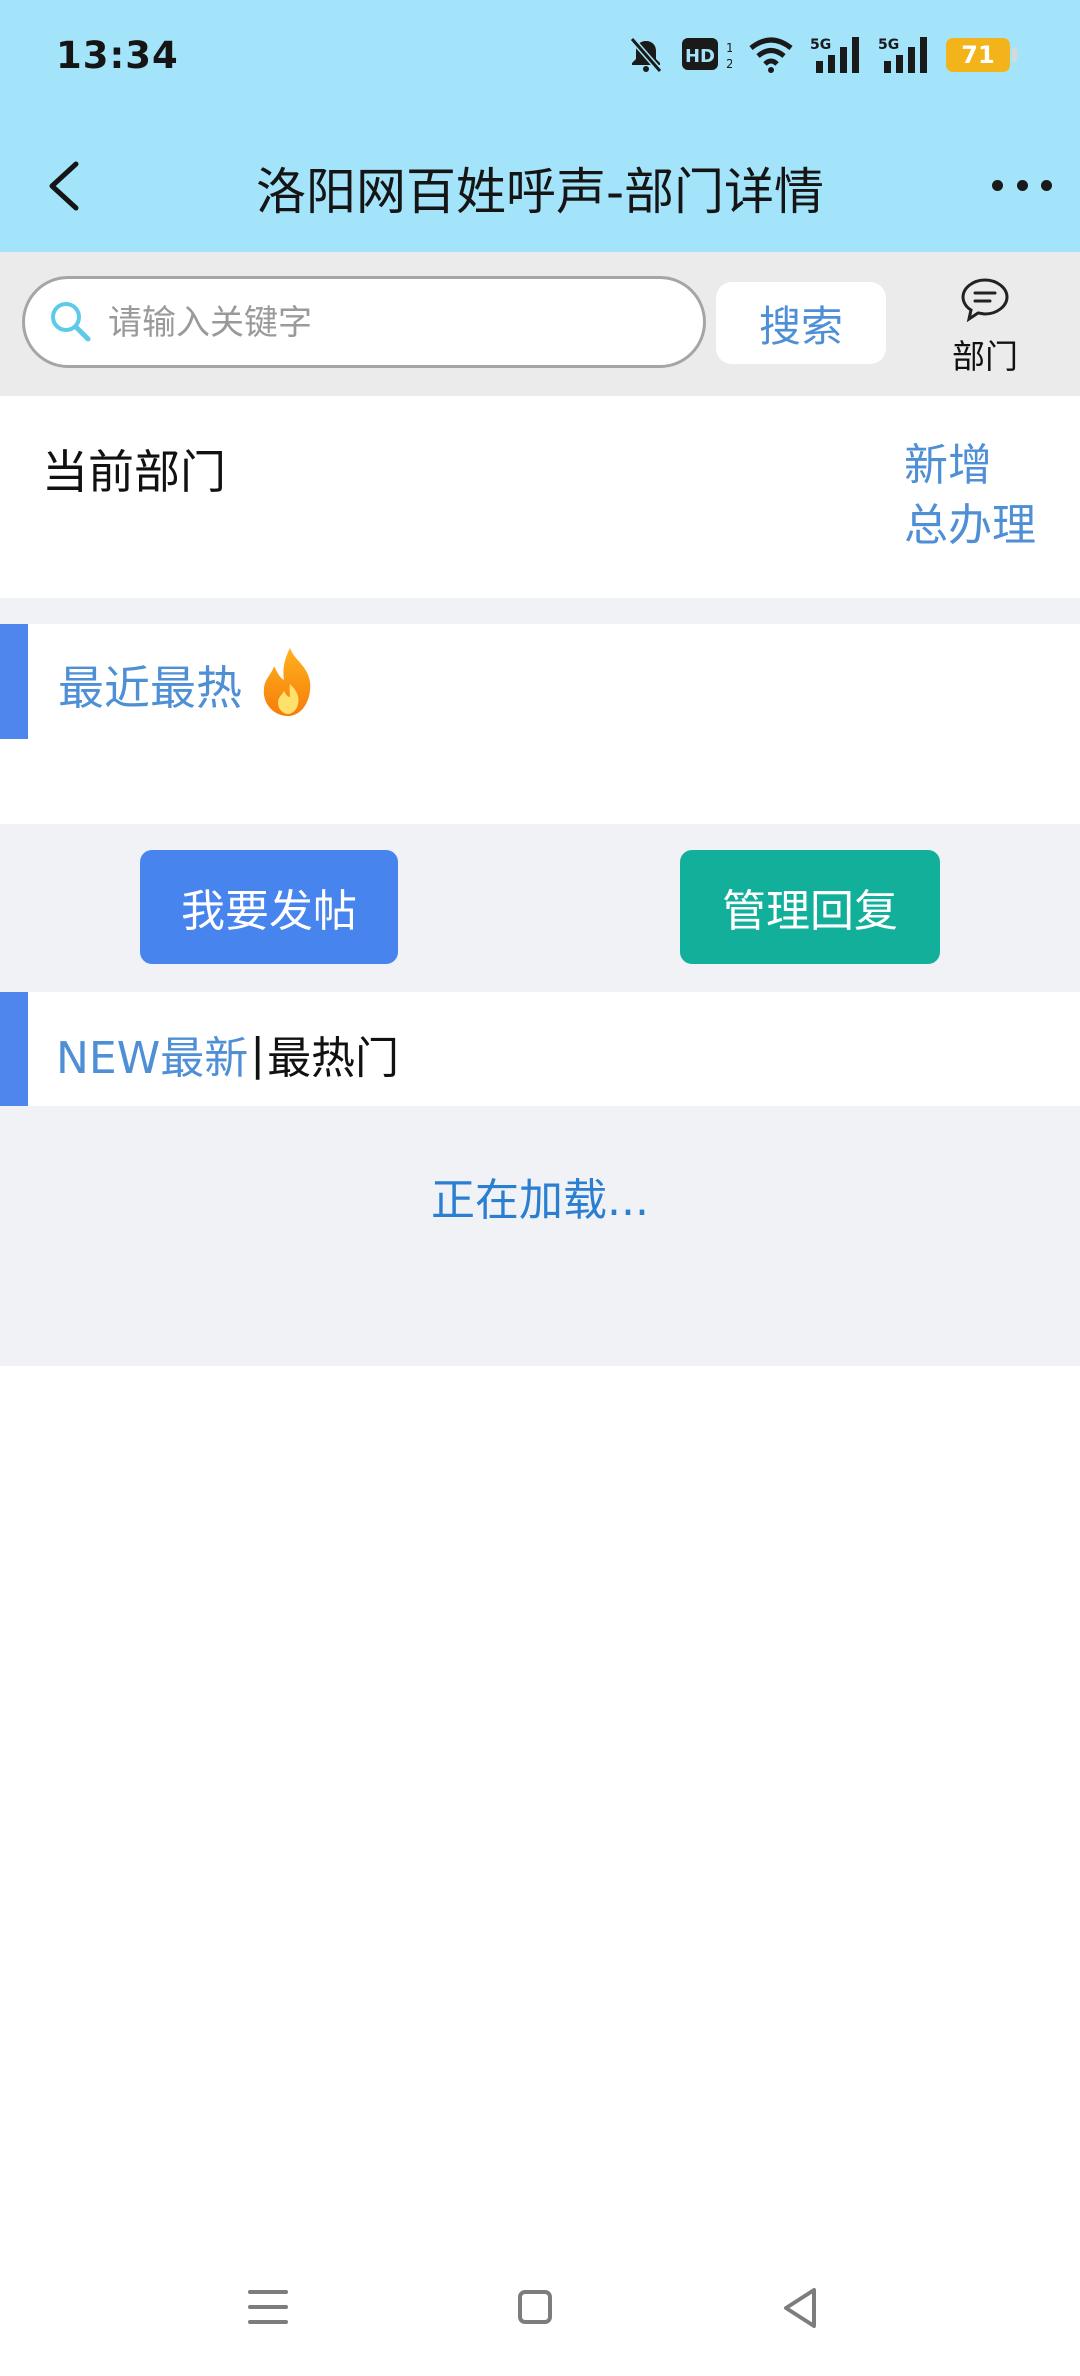 This screenshot has height=2376, width=1080. What do you see at coordinates (801, 323) in the screenshot?
I see `search-button: 搜索` at bounding box center [801, 323].